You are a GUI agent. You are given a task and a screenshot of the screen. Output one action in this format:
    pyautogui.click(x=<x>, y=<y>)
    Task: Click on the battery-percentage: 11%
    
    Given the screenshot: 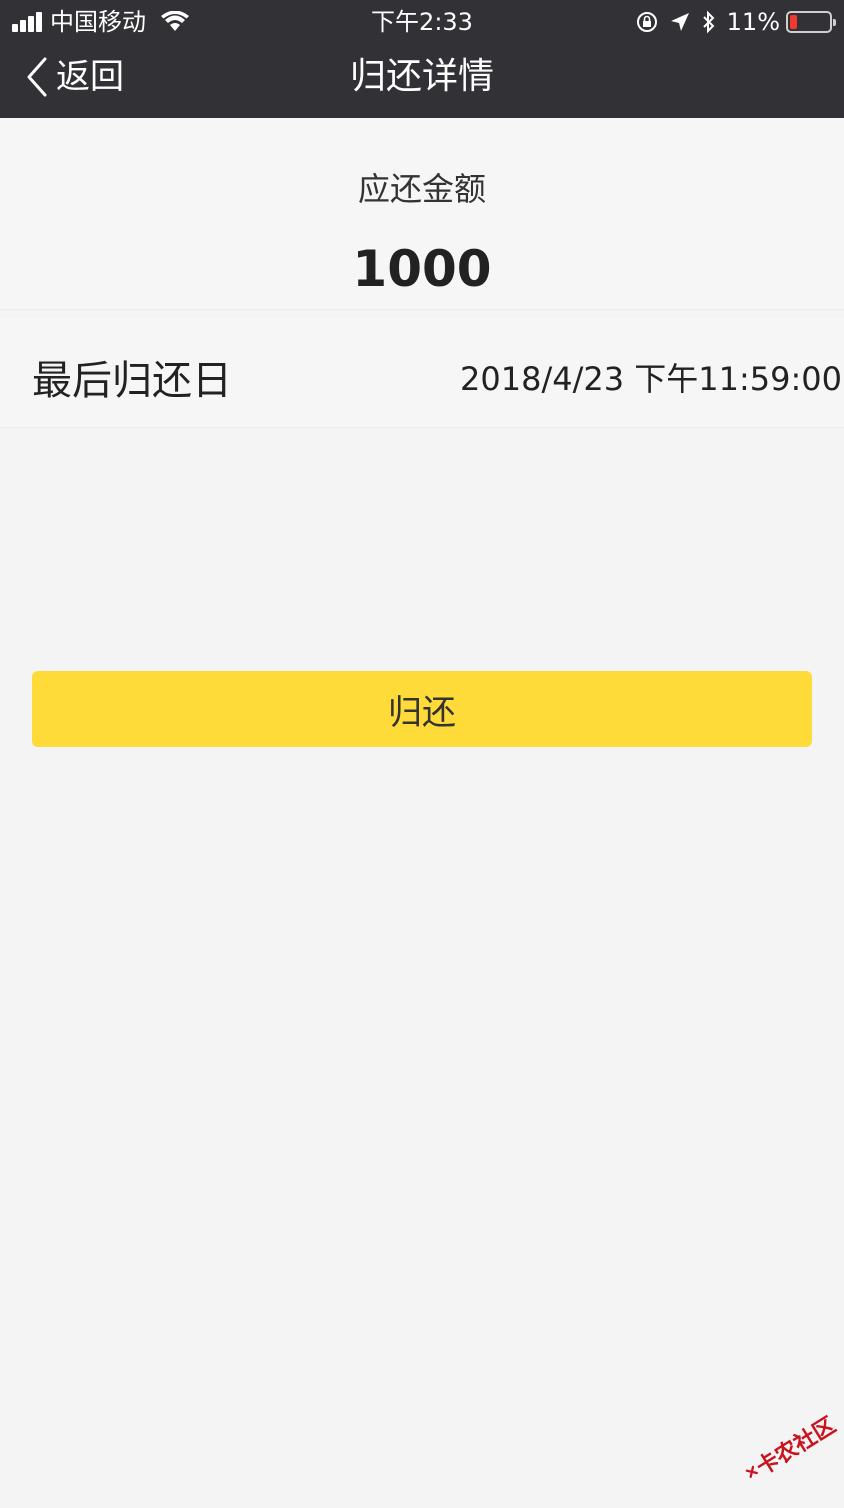 What is the action you would take?
    pyautogui.click(x=753, y=22)
    